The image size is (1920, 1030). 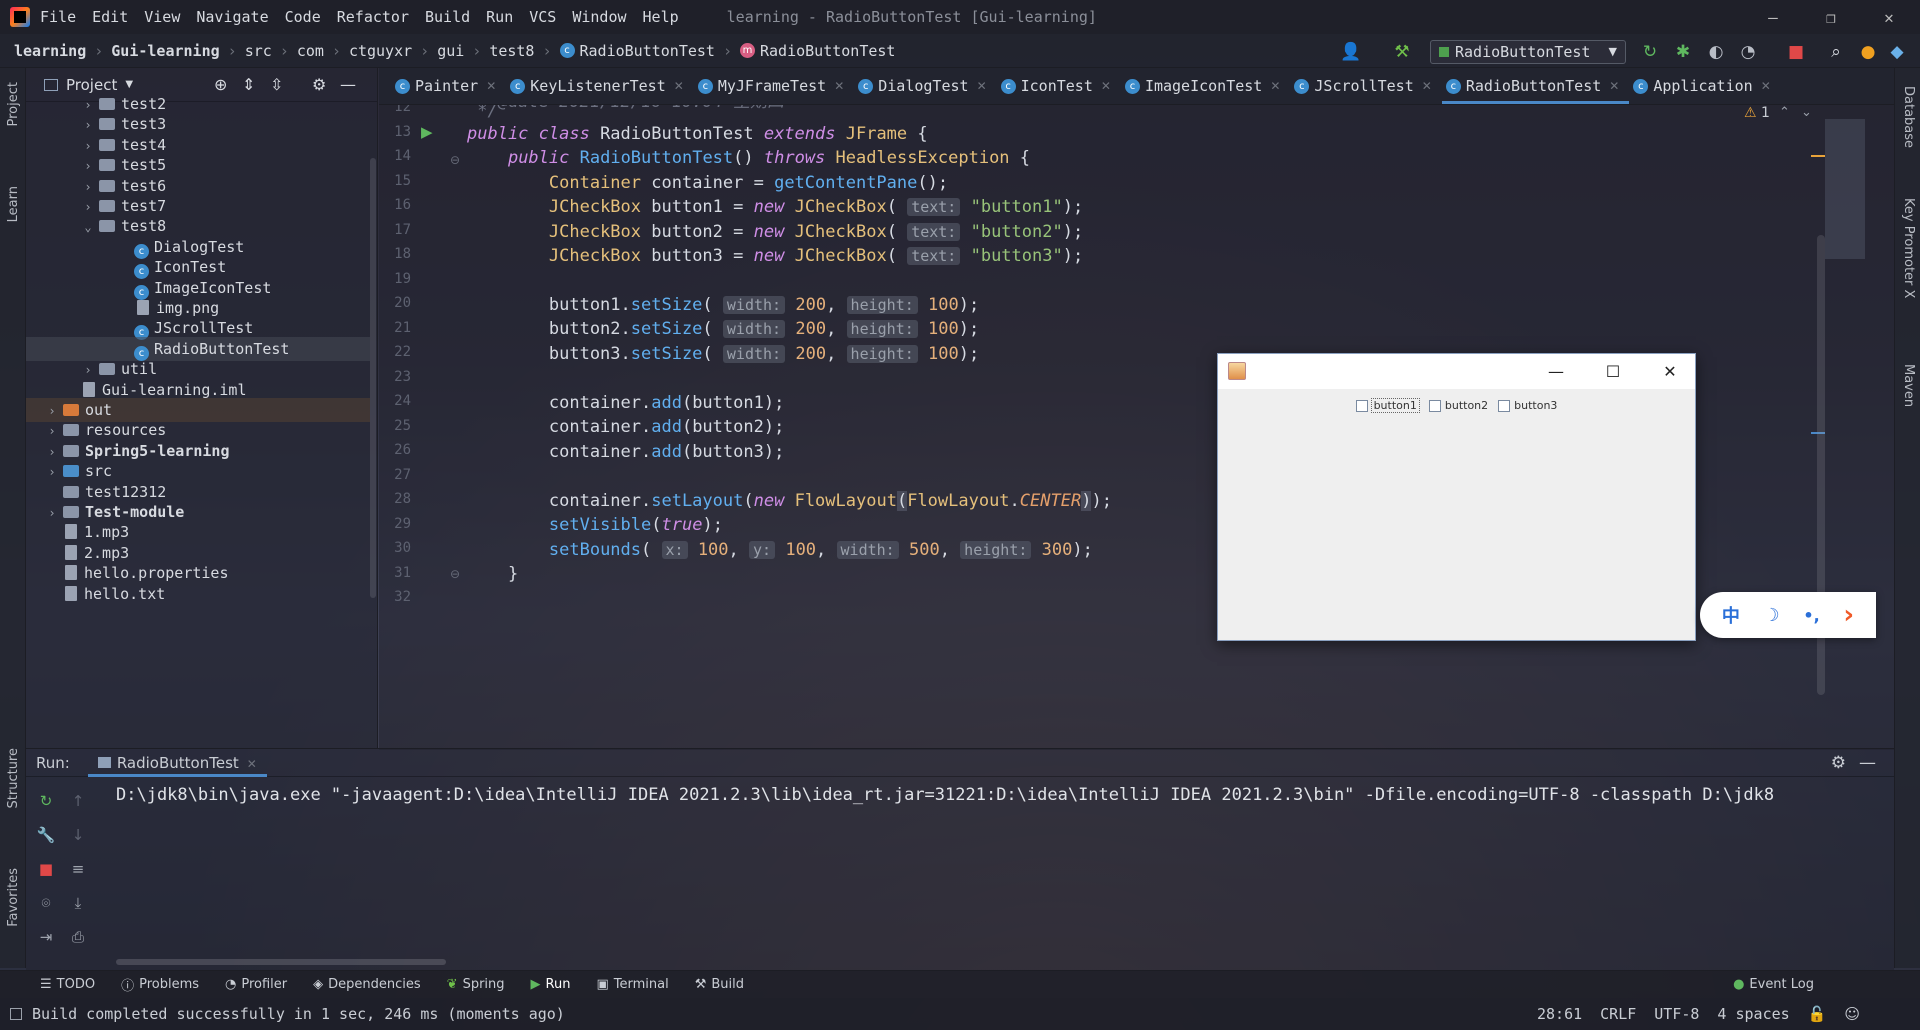 What do you see at coordinates (447, 17) in the screenshot?
I see `menu-build: Build` at bounding box center [447, 17].